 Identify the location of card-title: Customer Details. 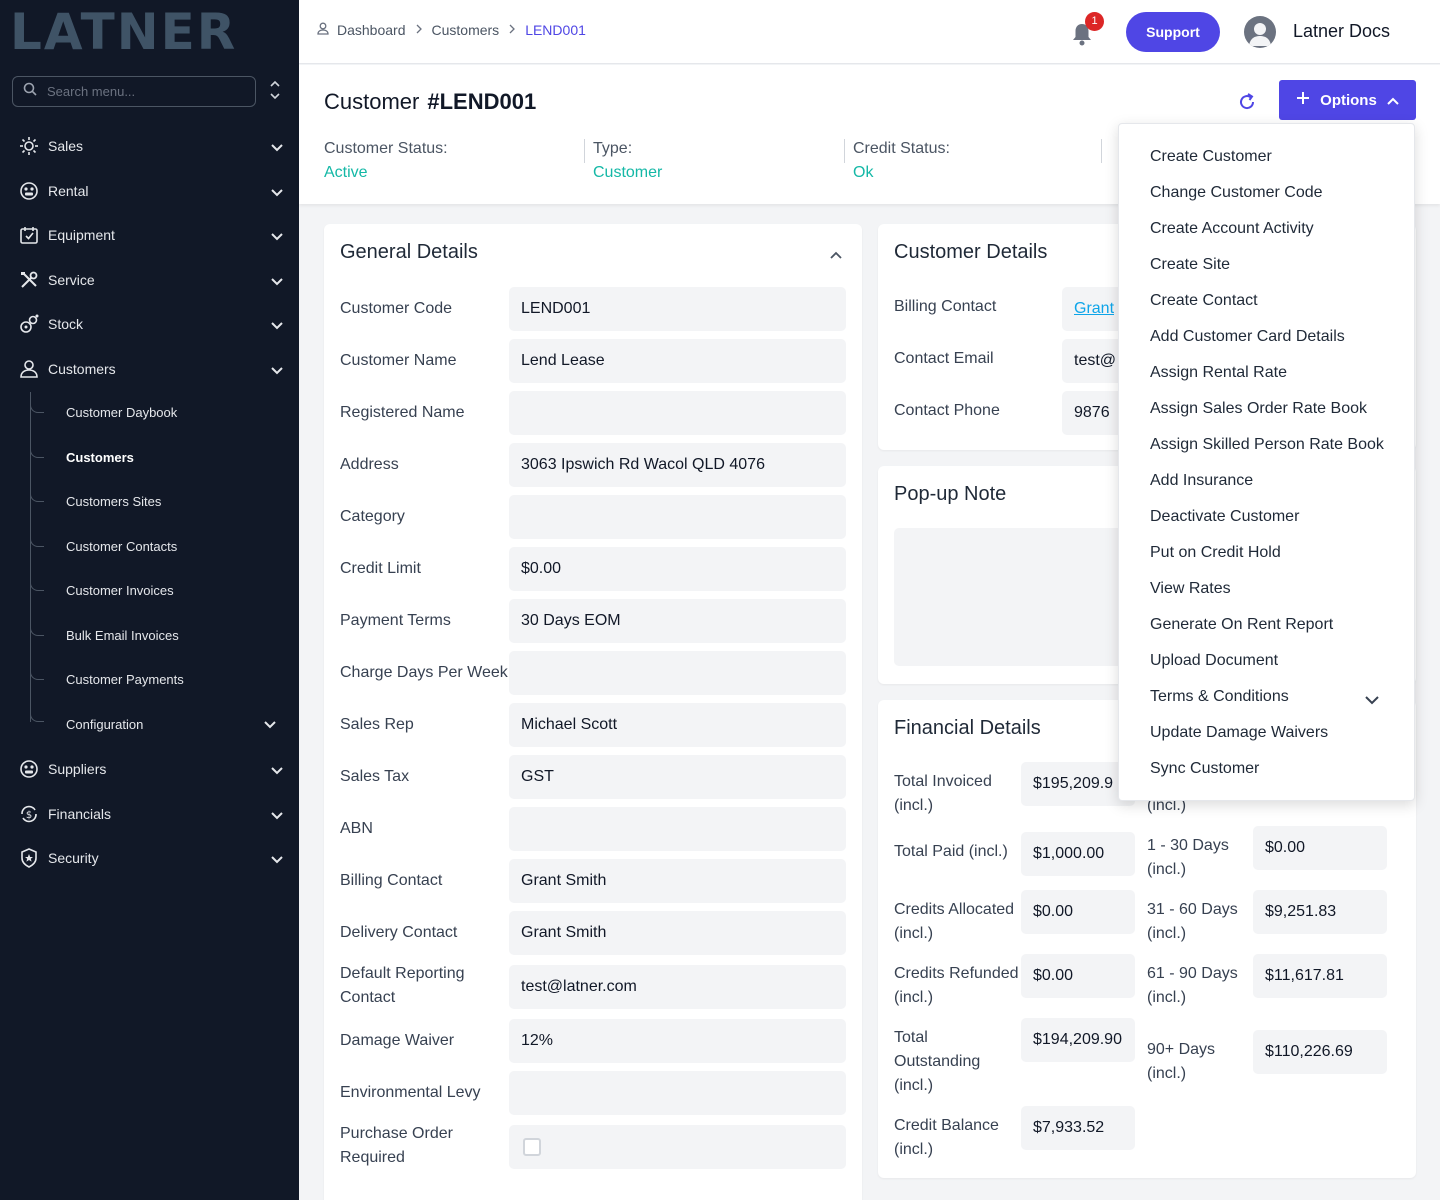
(971, 252).